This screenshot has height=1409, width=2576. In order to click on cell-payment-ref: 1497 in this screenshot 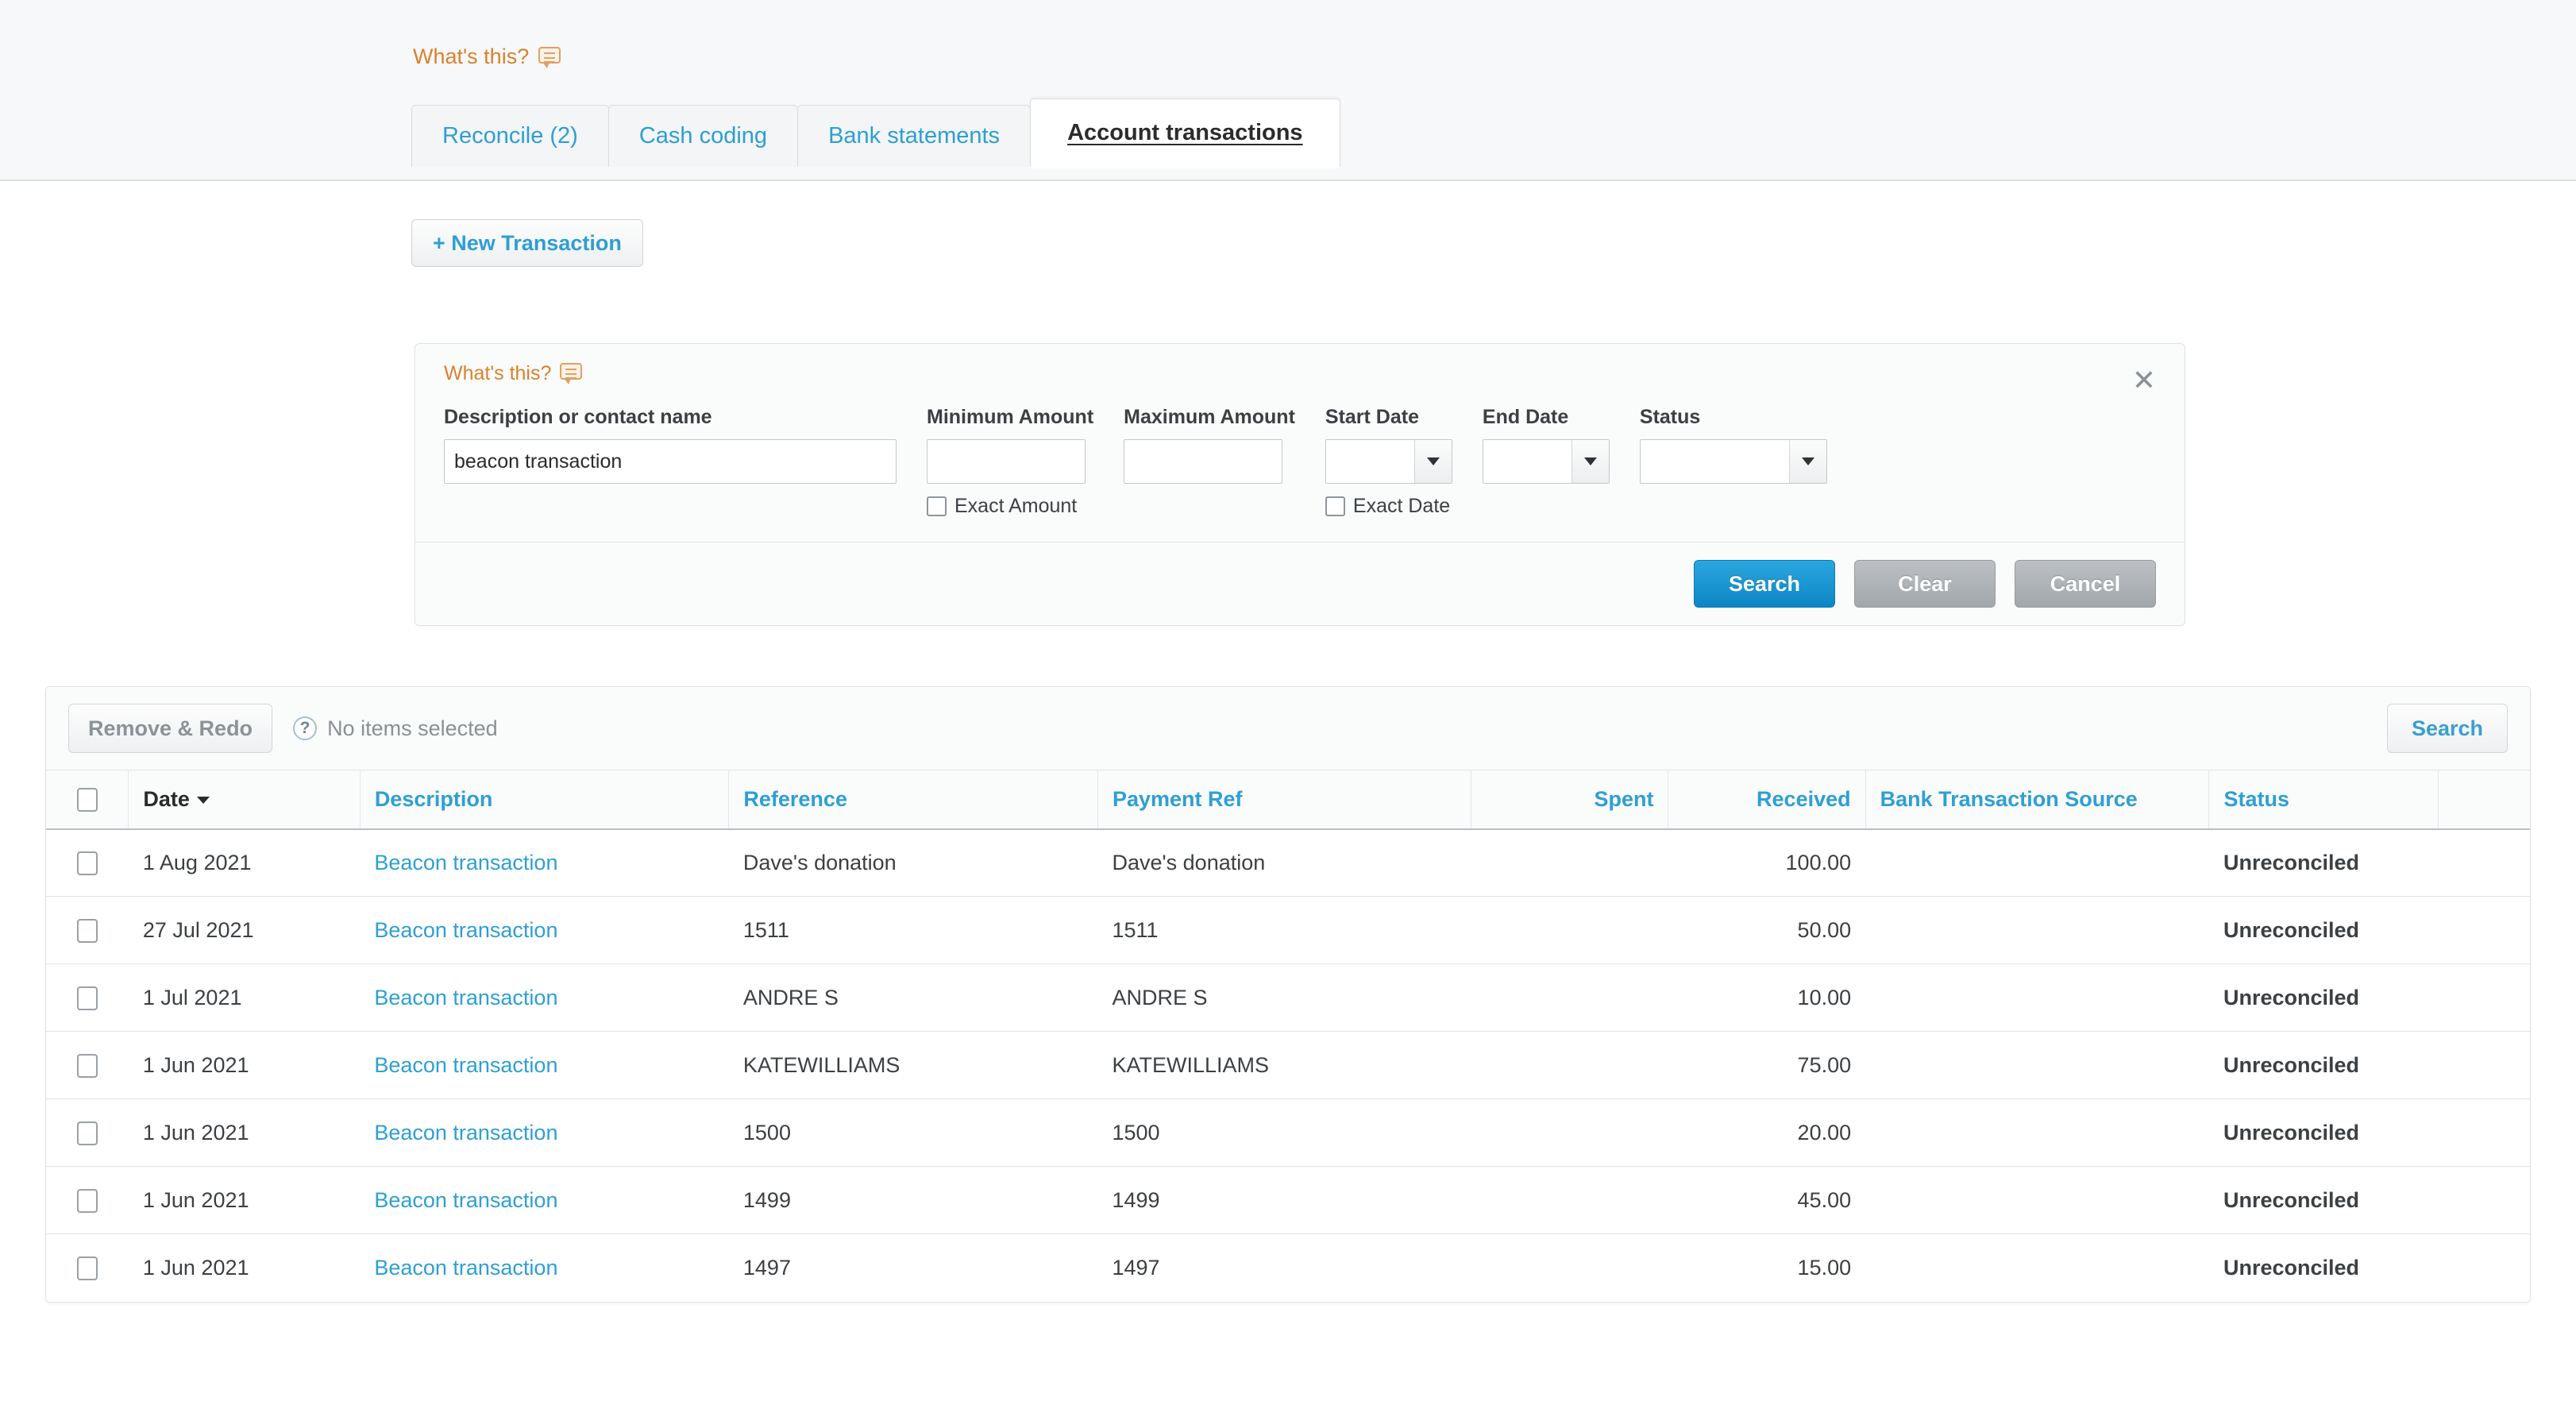, I will do `click(1136, 1267)`.